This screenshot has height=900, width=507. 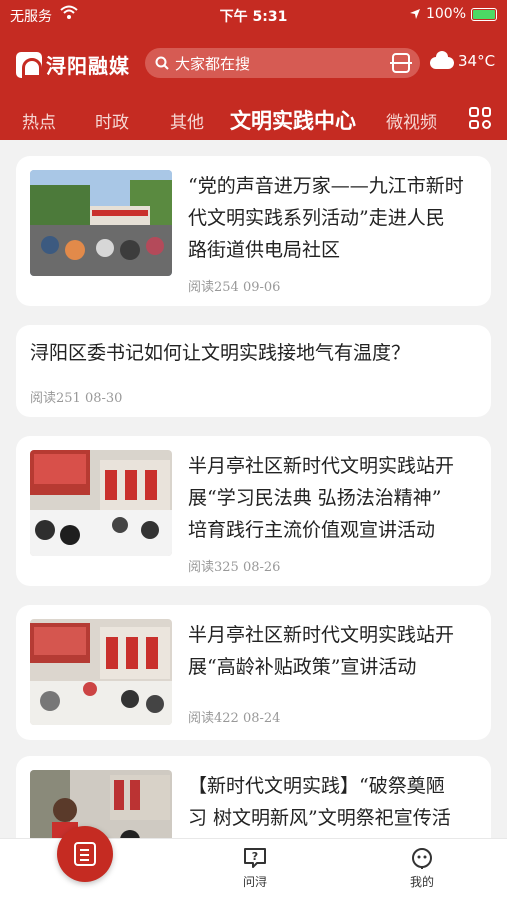 I want to click on tab-micro-video: 微视频, so click(x=411, y=120).